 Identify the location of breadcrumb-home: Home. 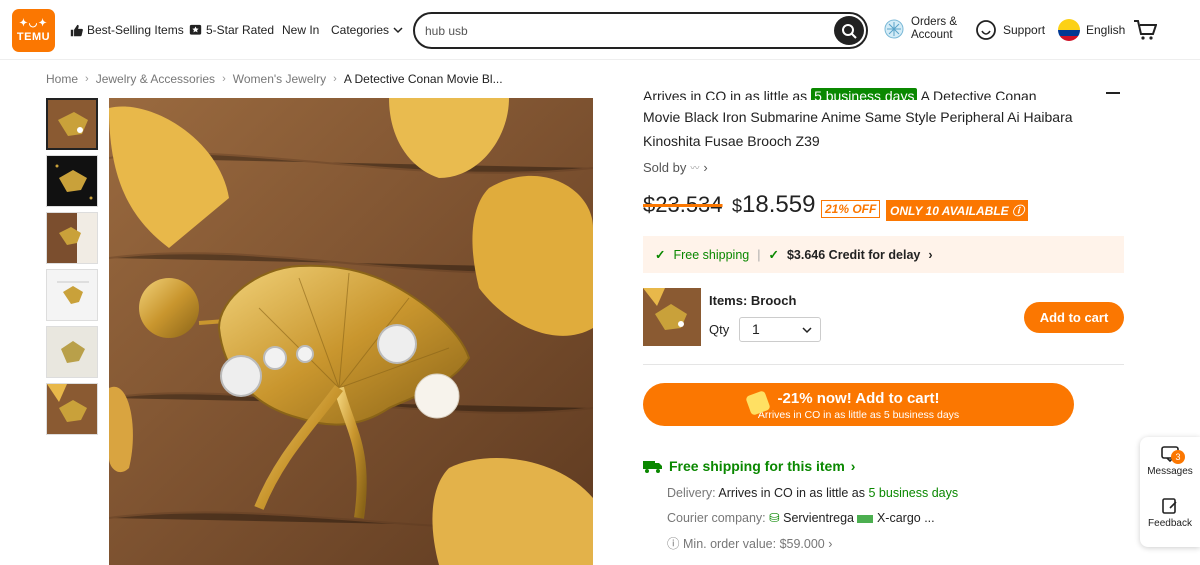
(62, 79).